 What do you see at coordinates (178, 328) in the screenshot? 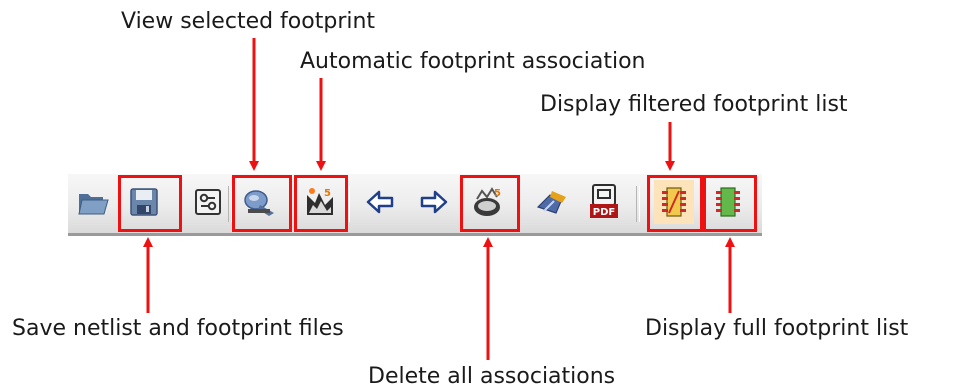
I see `label-save-netlist-and-footprint-files: Save netlist and footprint files` at bounding box center [178, 328].